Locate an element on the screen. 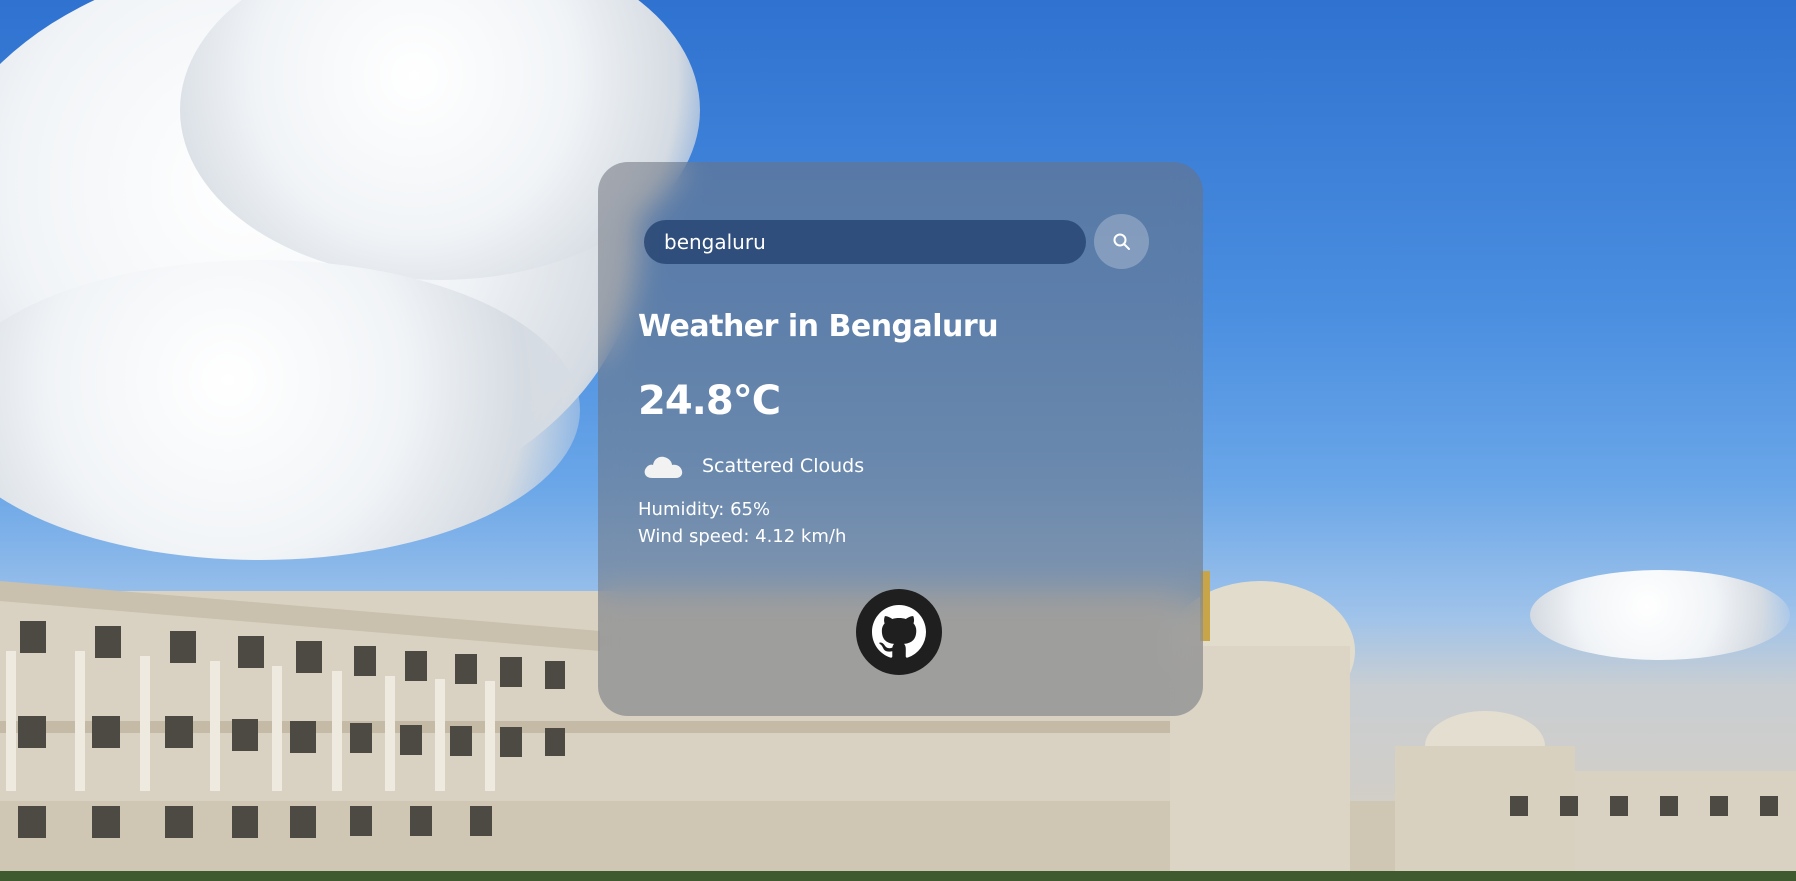 This screenshot has height=881, width=1796. github-link is located at coordinates (899, 632).